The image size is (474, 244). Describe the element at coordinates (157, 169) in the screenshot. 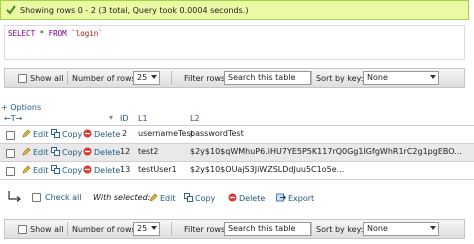

I see `cell-l1: testUser1` at that location.